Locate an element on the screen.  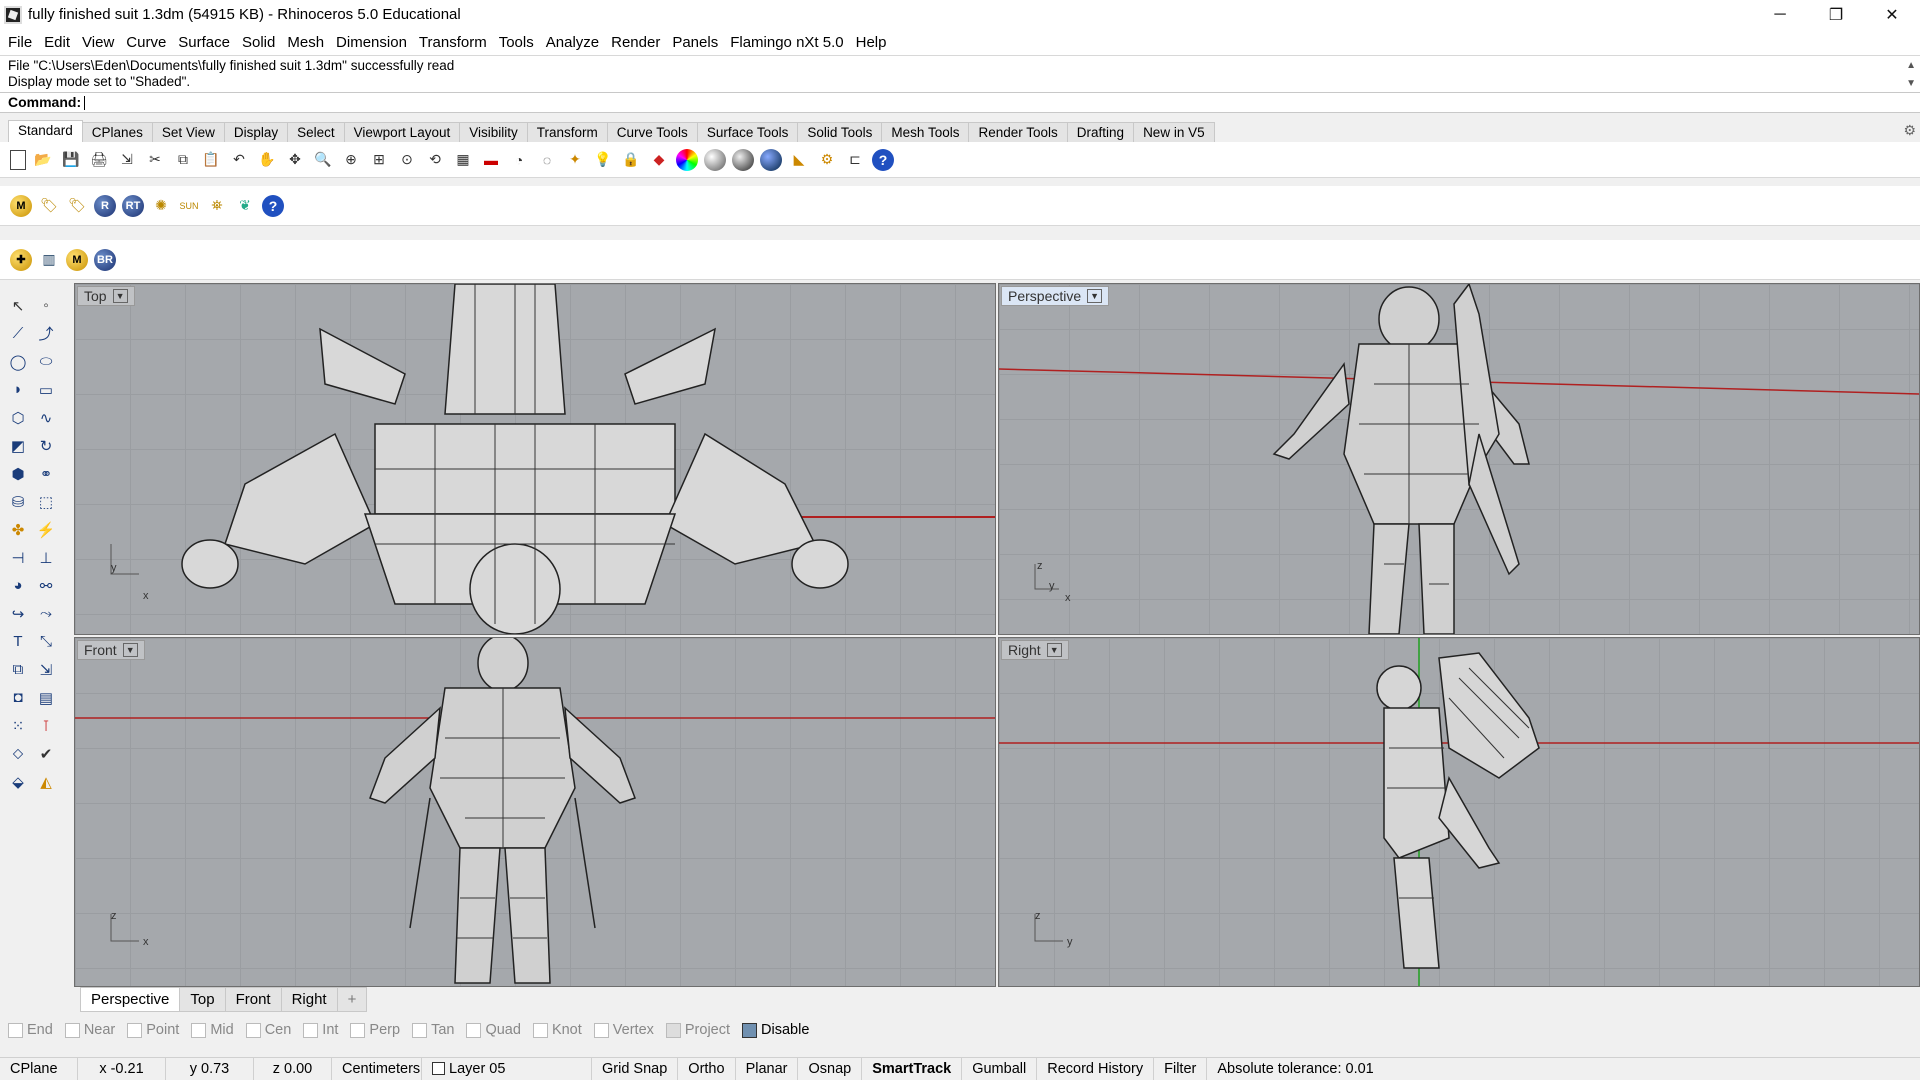
tab-new-in-v5: New in V5 is located at coordinates (1174, 132).